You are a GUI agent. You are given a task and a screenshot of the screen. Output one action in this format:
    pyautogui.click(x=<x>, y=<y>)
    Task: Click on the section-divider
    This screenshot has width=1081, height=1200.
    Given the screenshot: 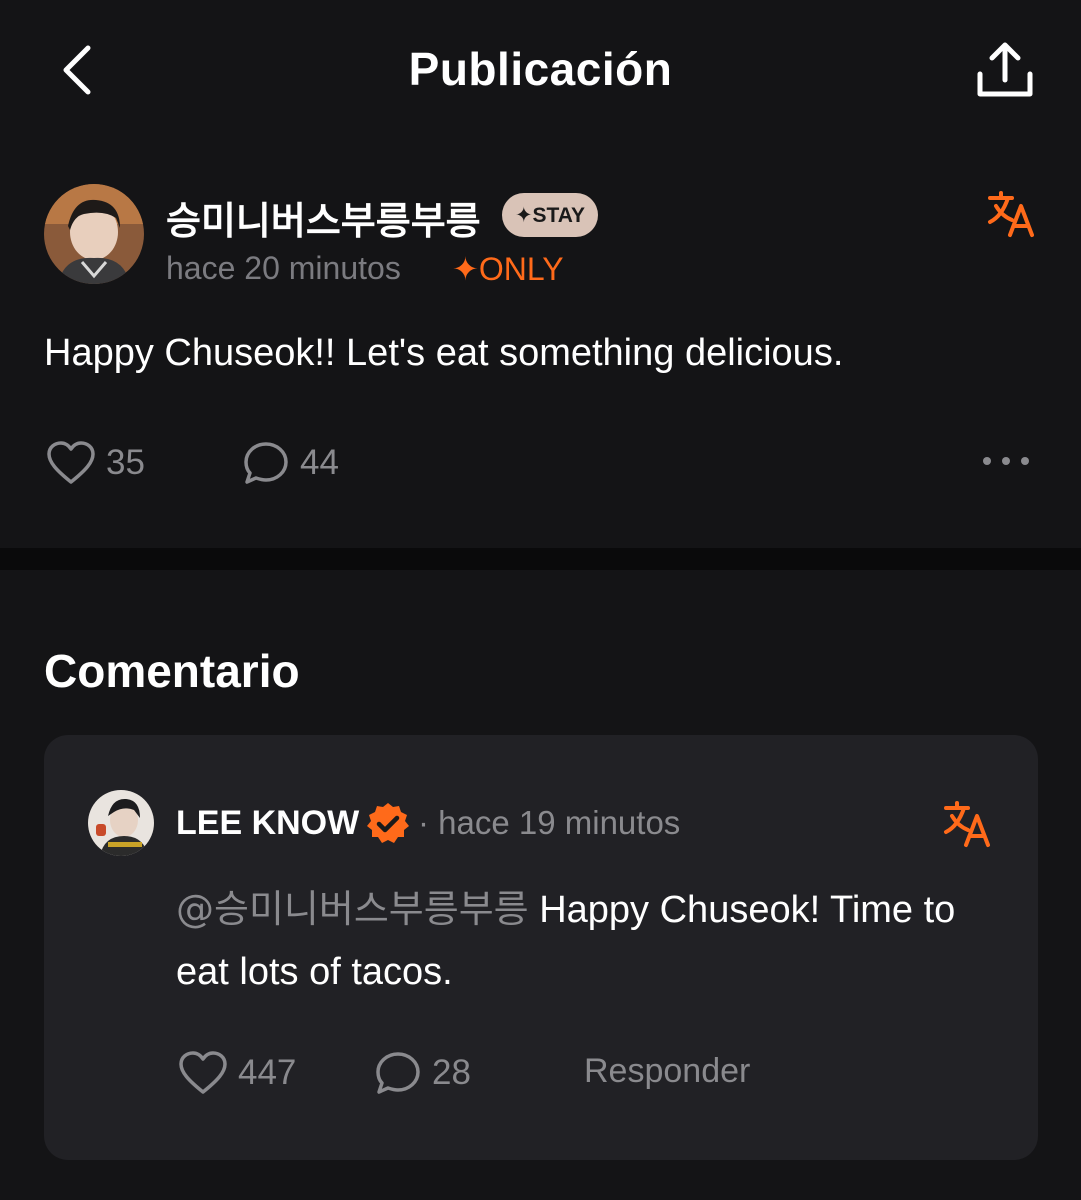 What is the action you would take?
    pyautogui.click(x=540, y=559)
    